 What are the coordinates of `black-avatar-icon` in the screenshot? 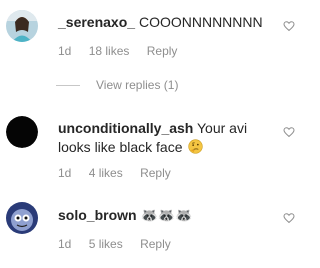 It's located at (22, 132).